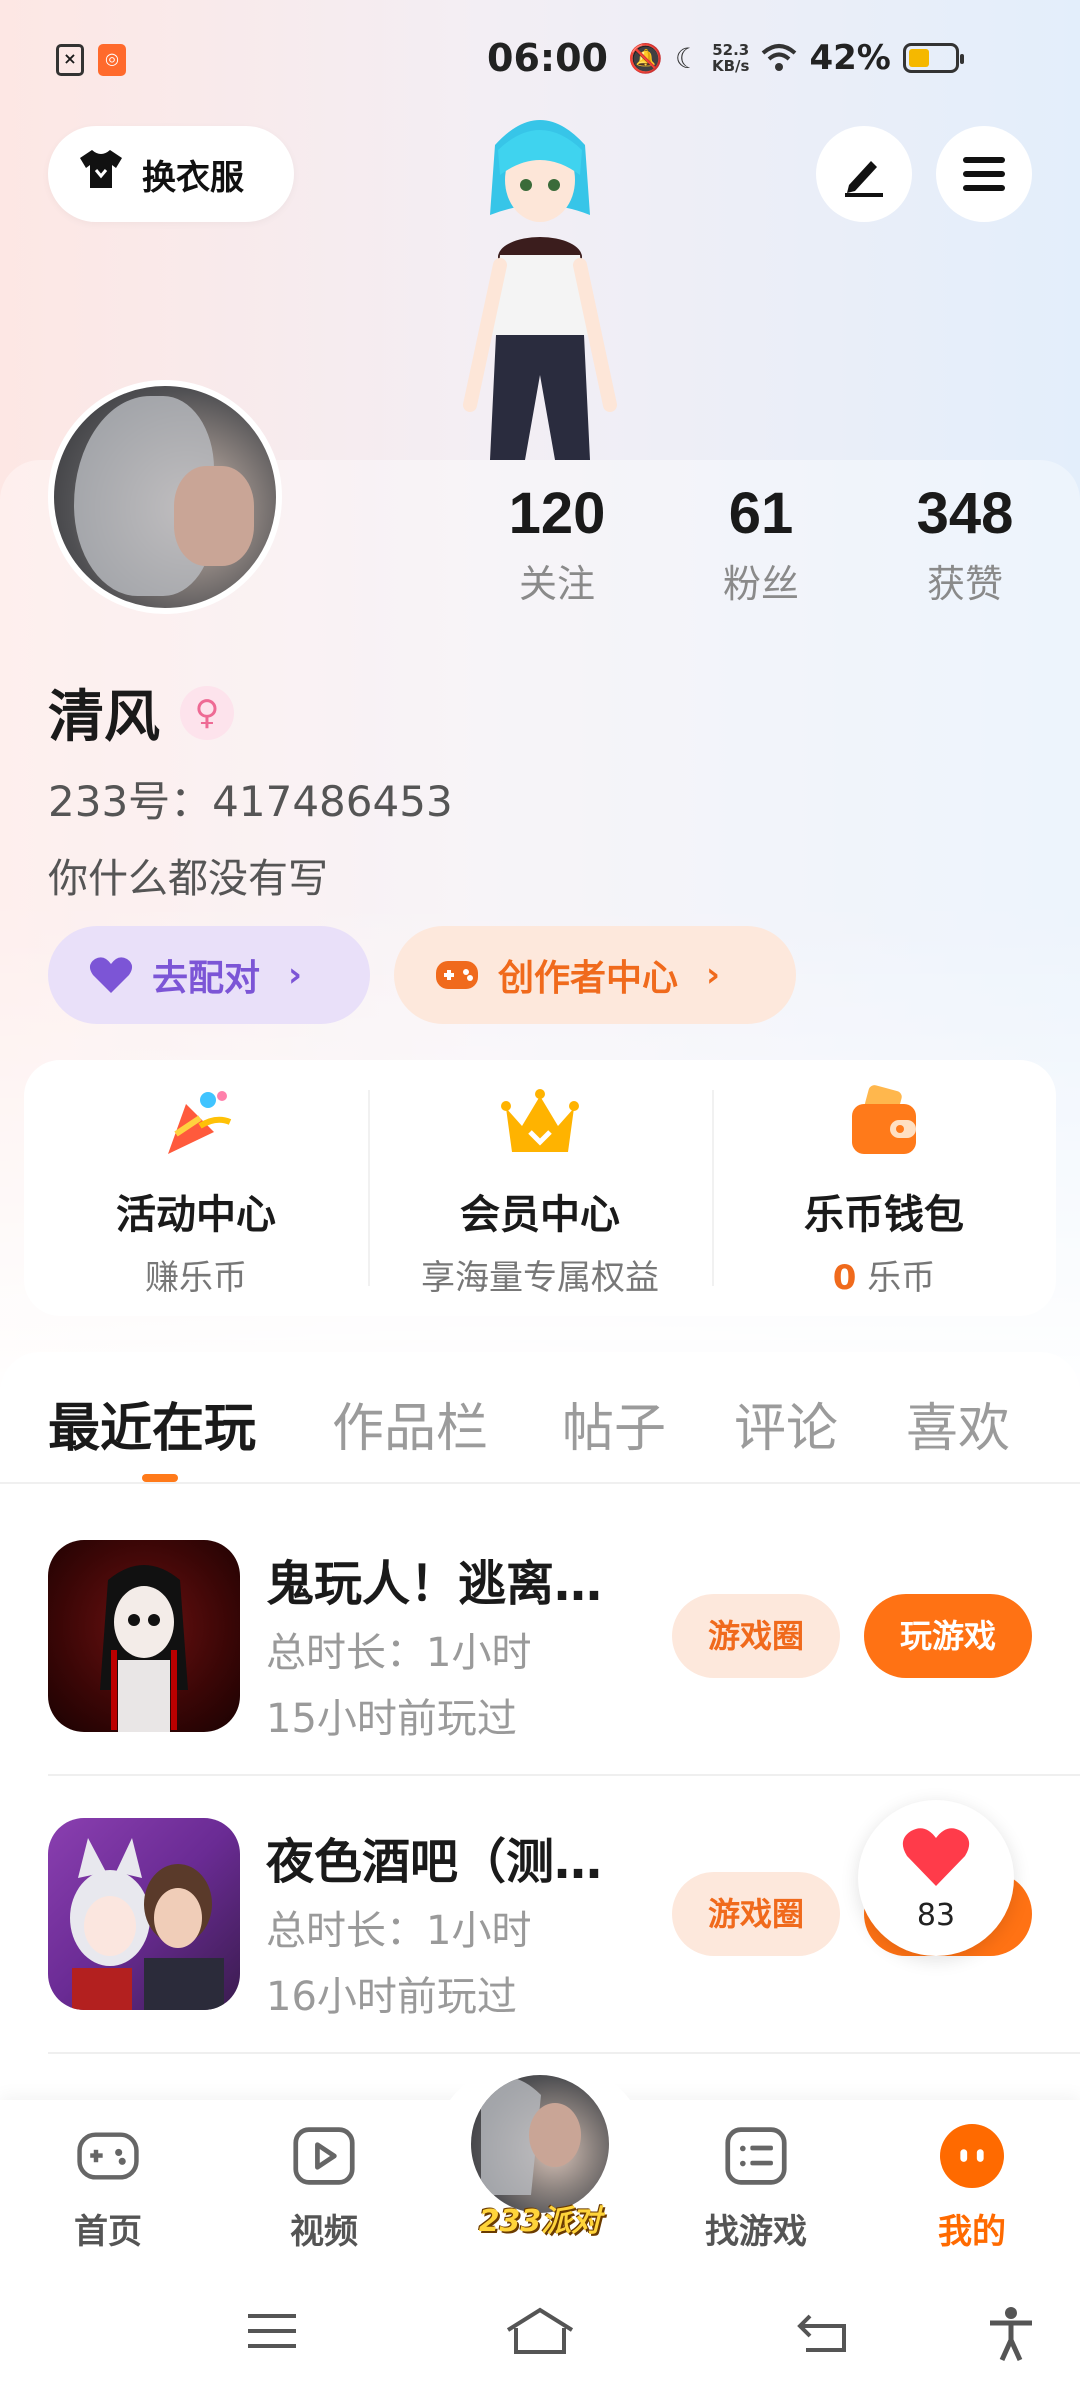 This screenshot has width=1080, height=2400. What do you see at coordinates (588, 978) in the screenshot?
I see `creator-center-label: 创作者中心` at bounding box center [588, 978].